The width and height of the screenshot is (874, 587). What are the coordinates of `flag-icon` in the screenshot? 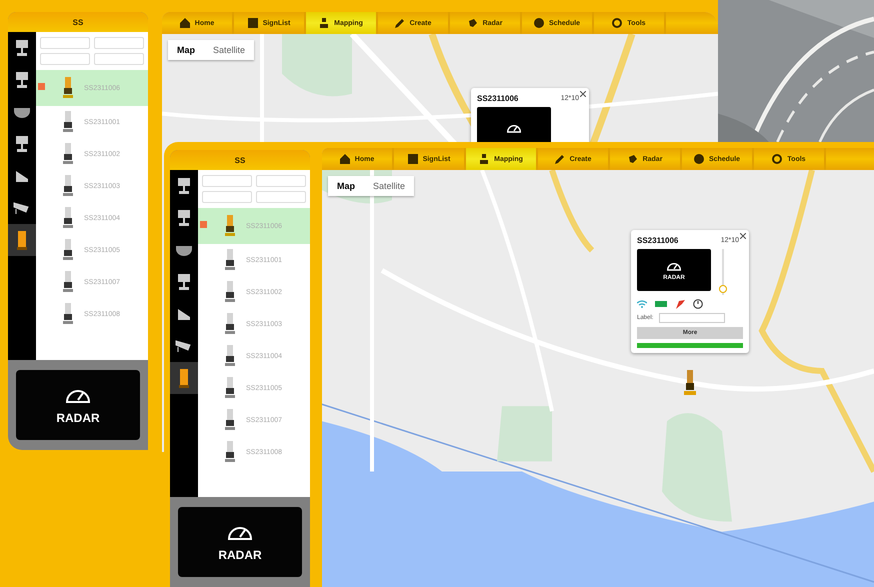 It's located at (680, 304).